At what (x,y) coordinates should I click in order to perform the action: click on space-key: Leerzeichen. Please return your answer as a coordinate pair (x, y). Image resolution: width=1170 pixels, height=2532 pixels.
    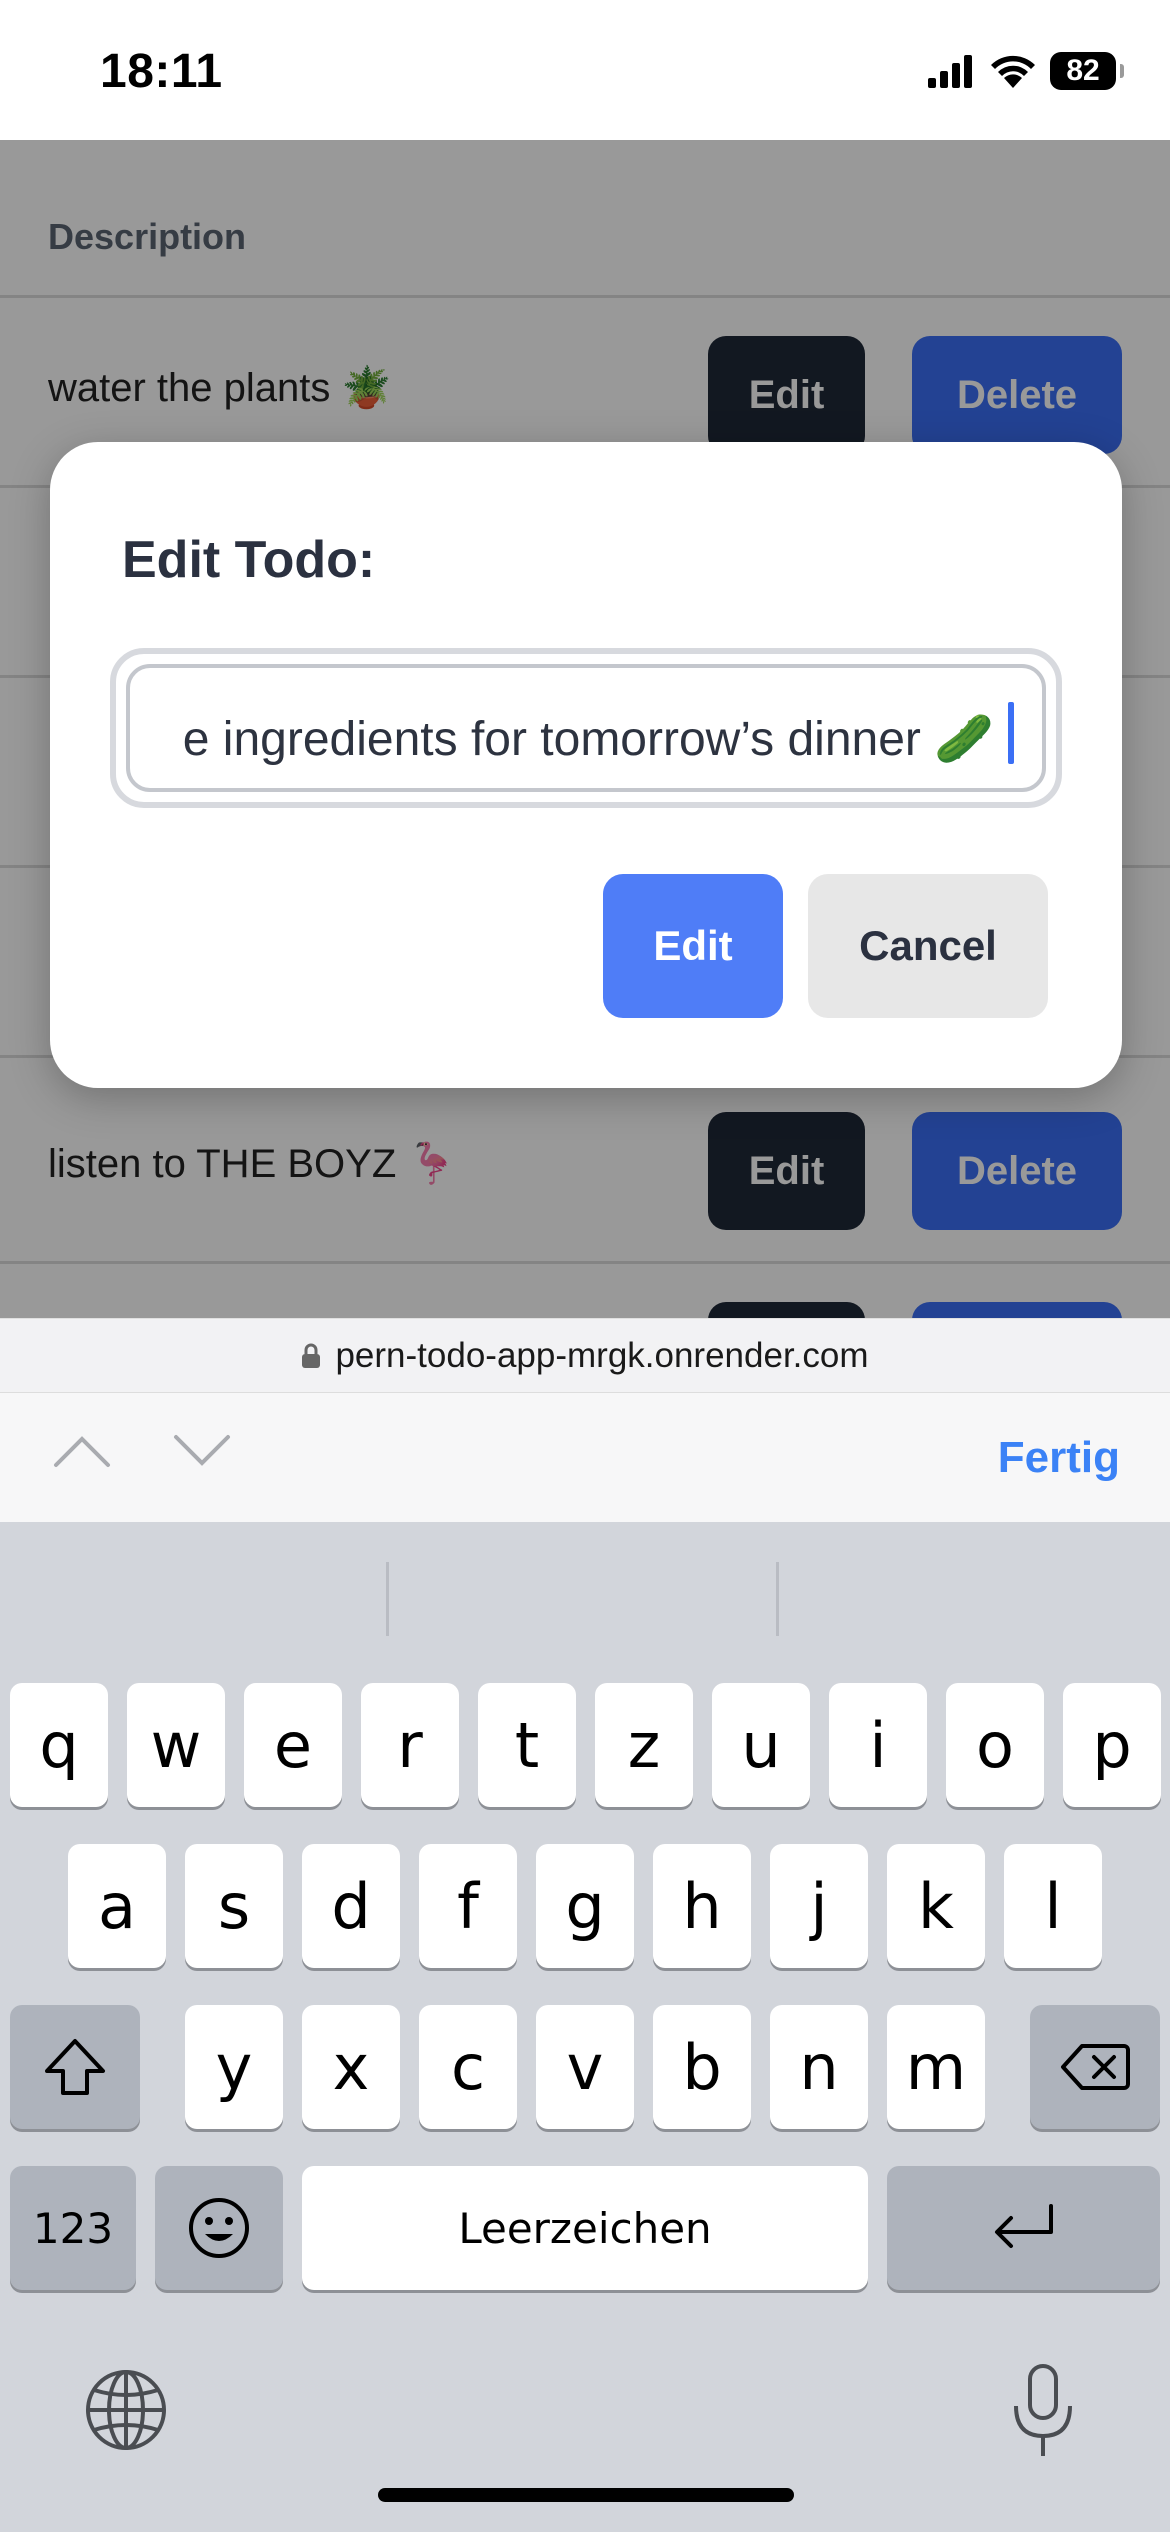
    Looking at the image, I should click on (585, 2228).